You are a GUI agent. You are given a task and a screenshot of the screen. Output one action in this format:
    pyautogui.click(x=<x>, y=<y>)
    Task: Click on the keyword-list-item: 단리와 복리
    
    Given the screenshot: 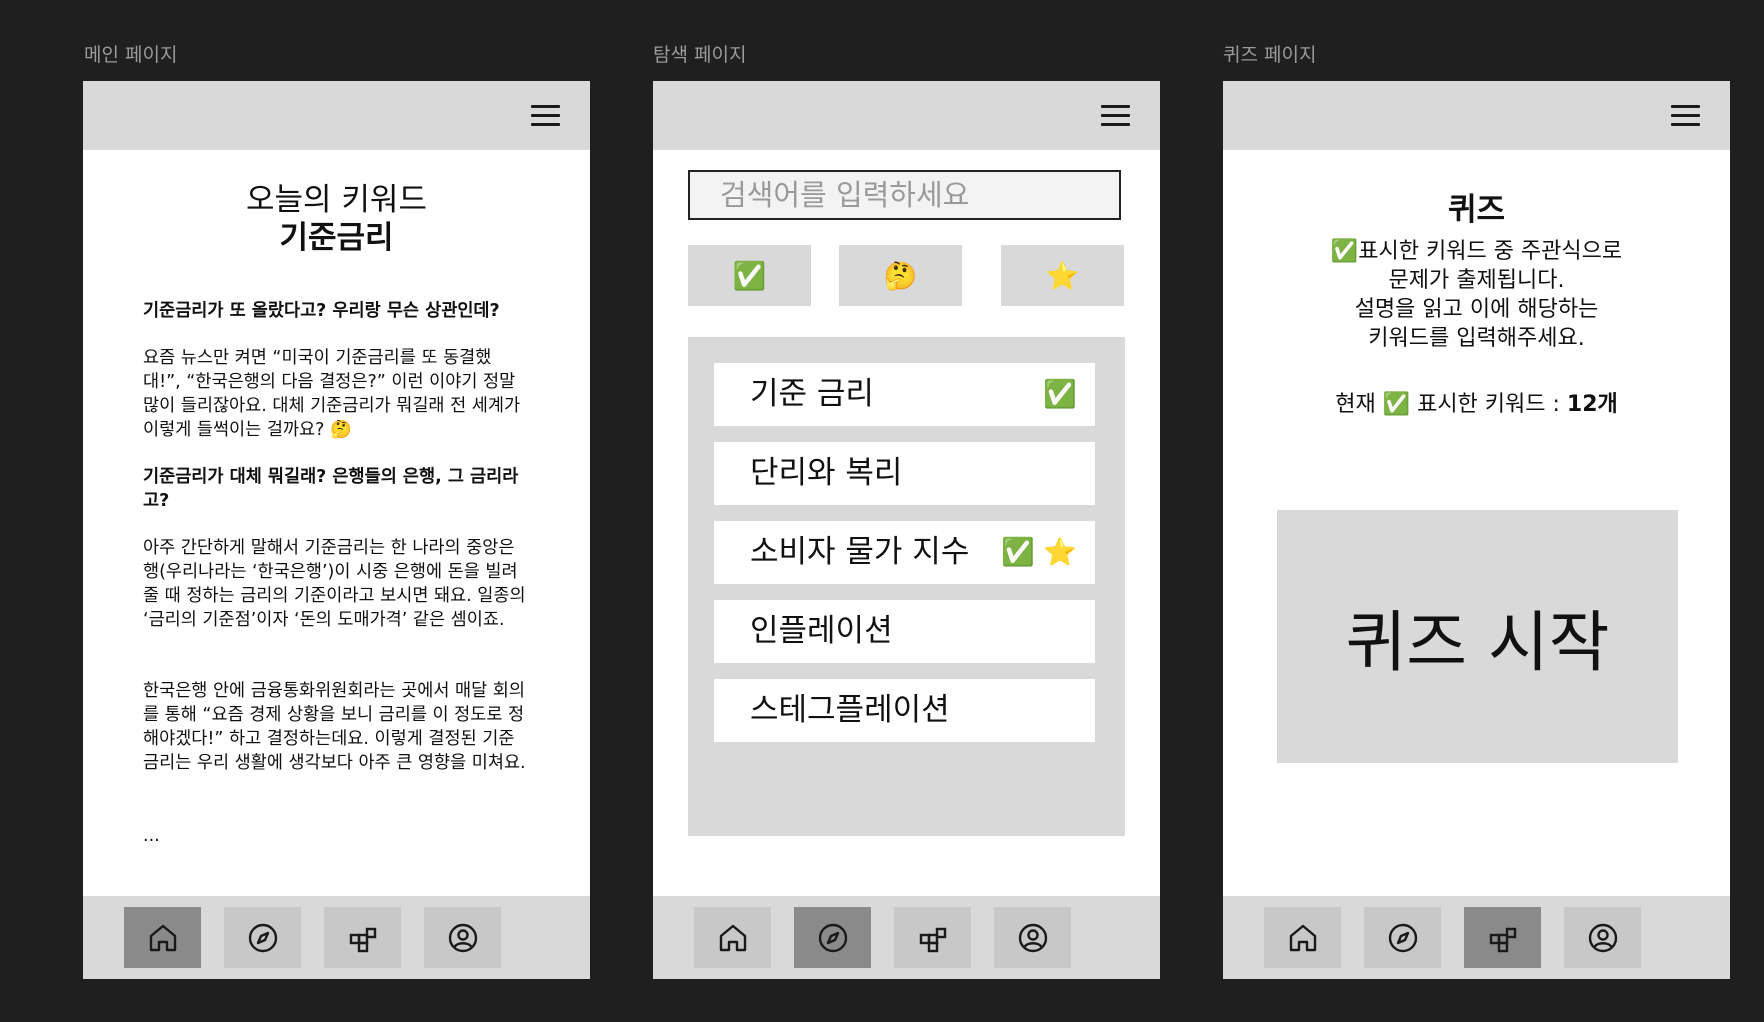 What is the action you would take?
    pyautogui.click(x=904, y=473)
    